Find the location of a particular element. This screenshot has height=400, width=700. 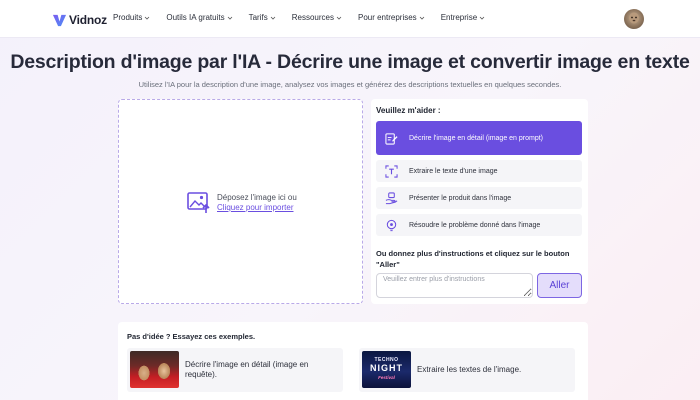

import-link: Cliquez pour importer is located at coordinates (257, 208).